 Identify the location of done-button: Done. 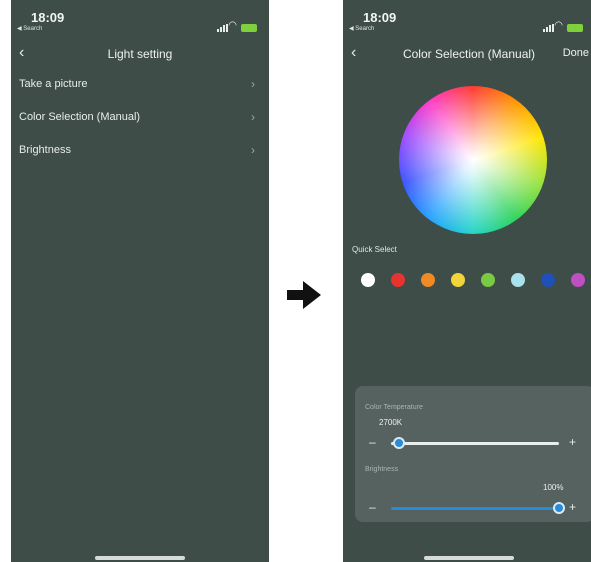
(576, 53).